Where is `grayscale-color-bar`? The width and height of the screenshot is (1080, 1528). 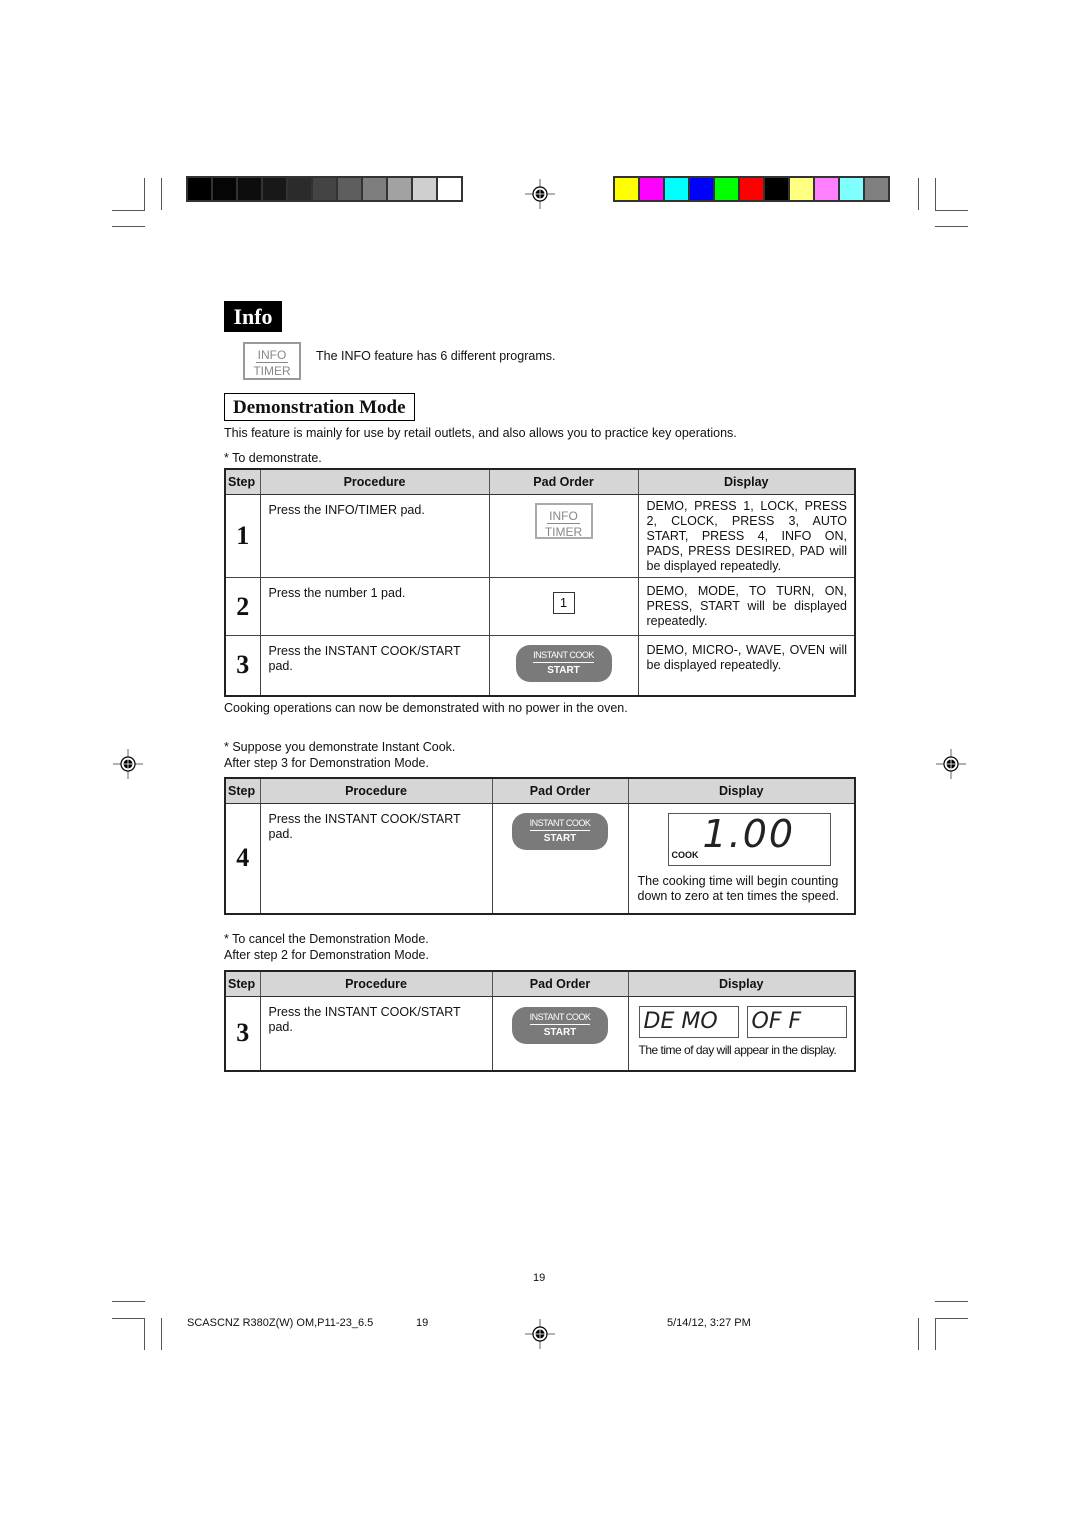 grayscale-color-bar is located at coordinates (324, 189).